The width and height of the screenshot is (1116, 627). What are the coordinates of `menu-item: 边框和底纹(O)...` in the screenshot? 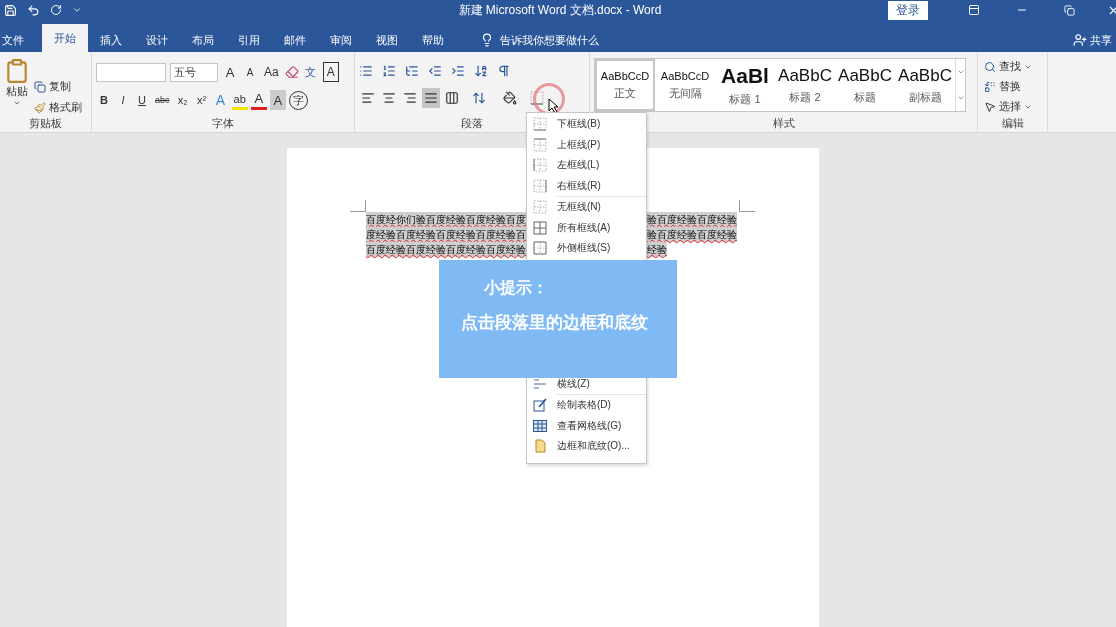 It's located at (586, 446).